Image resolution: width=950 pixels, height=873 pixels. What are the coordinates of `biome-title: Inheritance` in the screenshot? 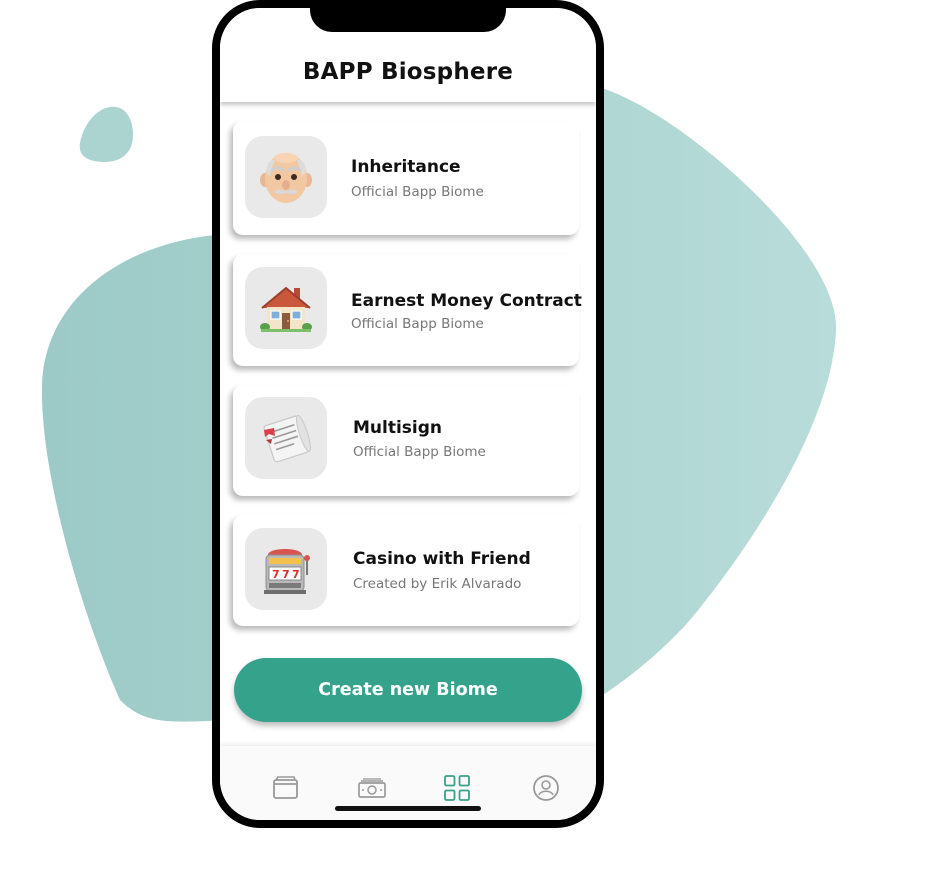 It's located at (406, 167).